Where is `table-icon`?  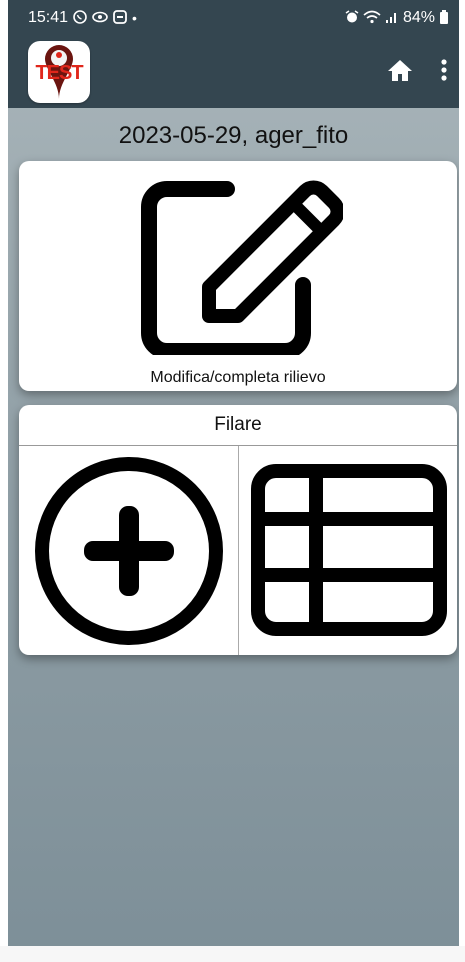
table-icon is located at coordinates (348, 550).